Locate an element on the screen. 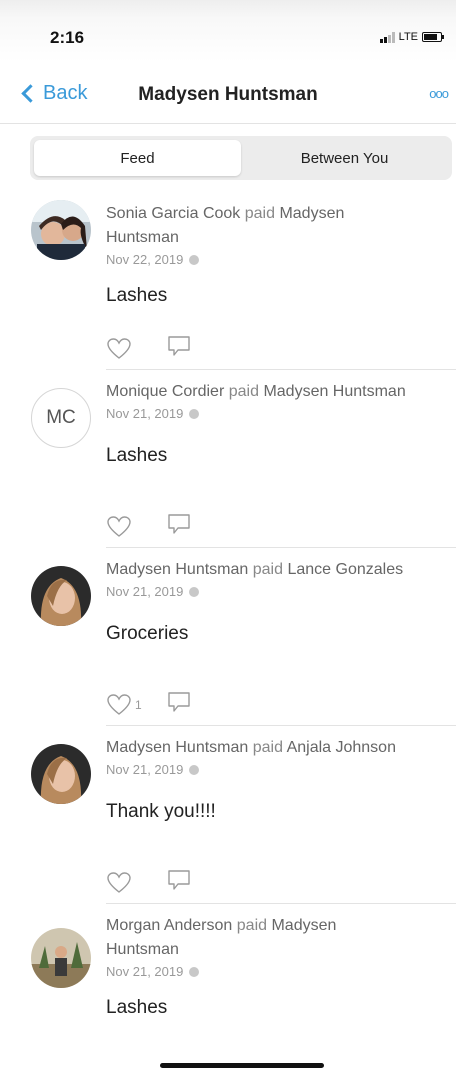 This screenshot has width=456, height=1076. network-label: LTE is located at coordinates (408, 37).